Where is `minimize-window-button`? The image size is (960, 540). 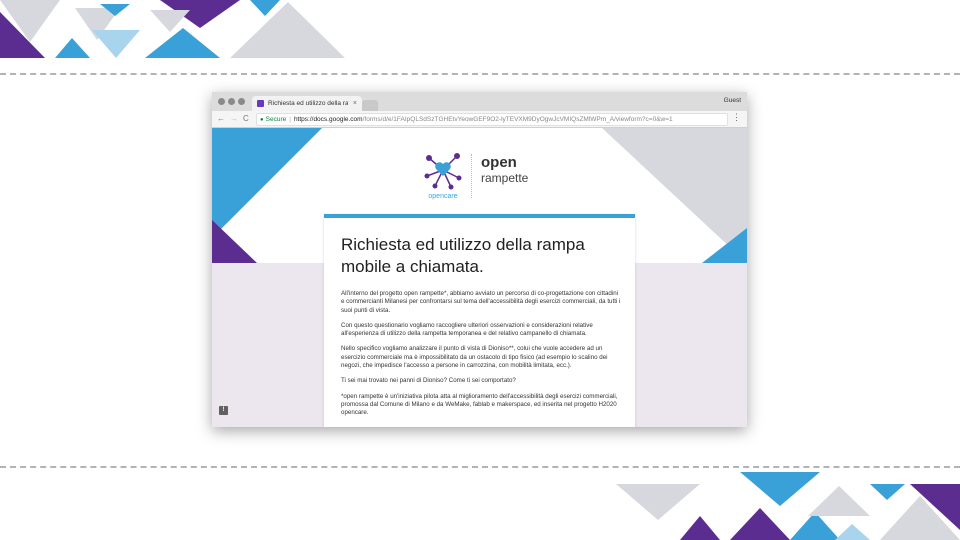 minimize-window-button is located at coordinates (231, 101).